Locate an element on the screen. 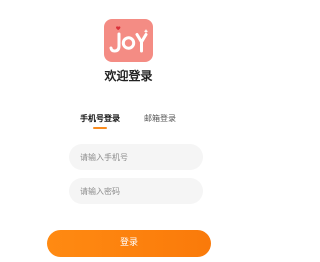 This screenshot has height=262, width=320. password-input is located at coordinates (136, 191).